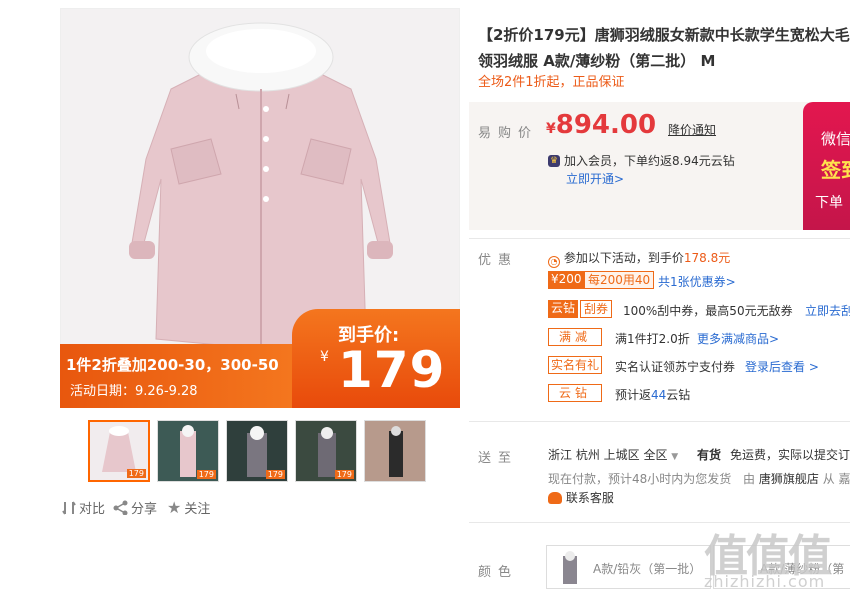  I want to click on manjian-link: 更多满减商品>, so click(738, 338).